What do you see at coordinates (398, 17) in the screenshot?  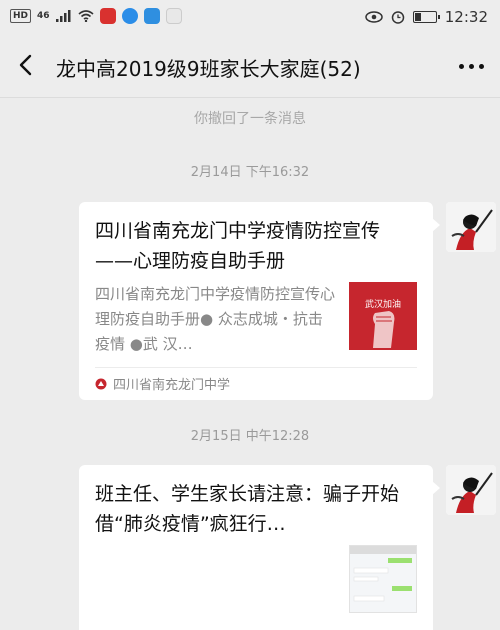 I see `alarm-icon` at bounding box center [398, 17].